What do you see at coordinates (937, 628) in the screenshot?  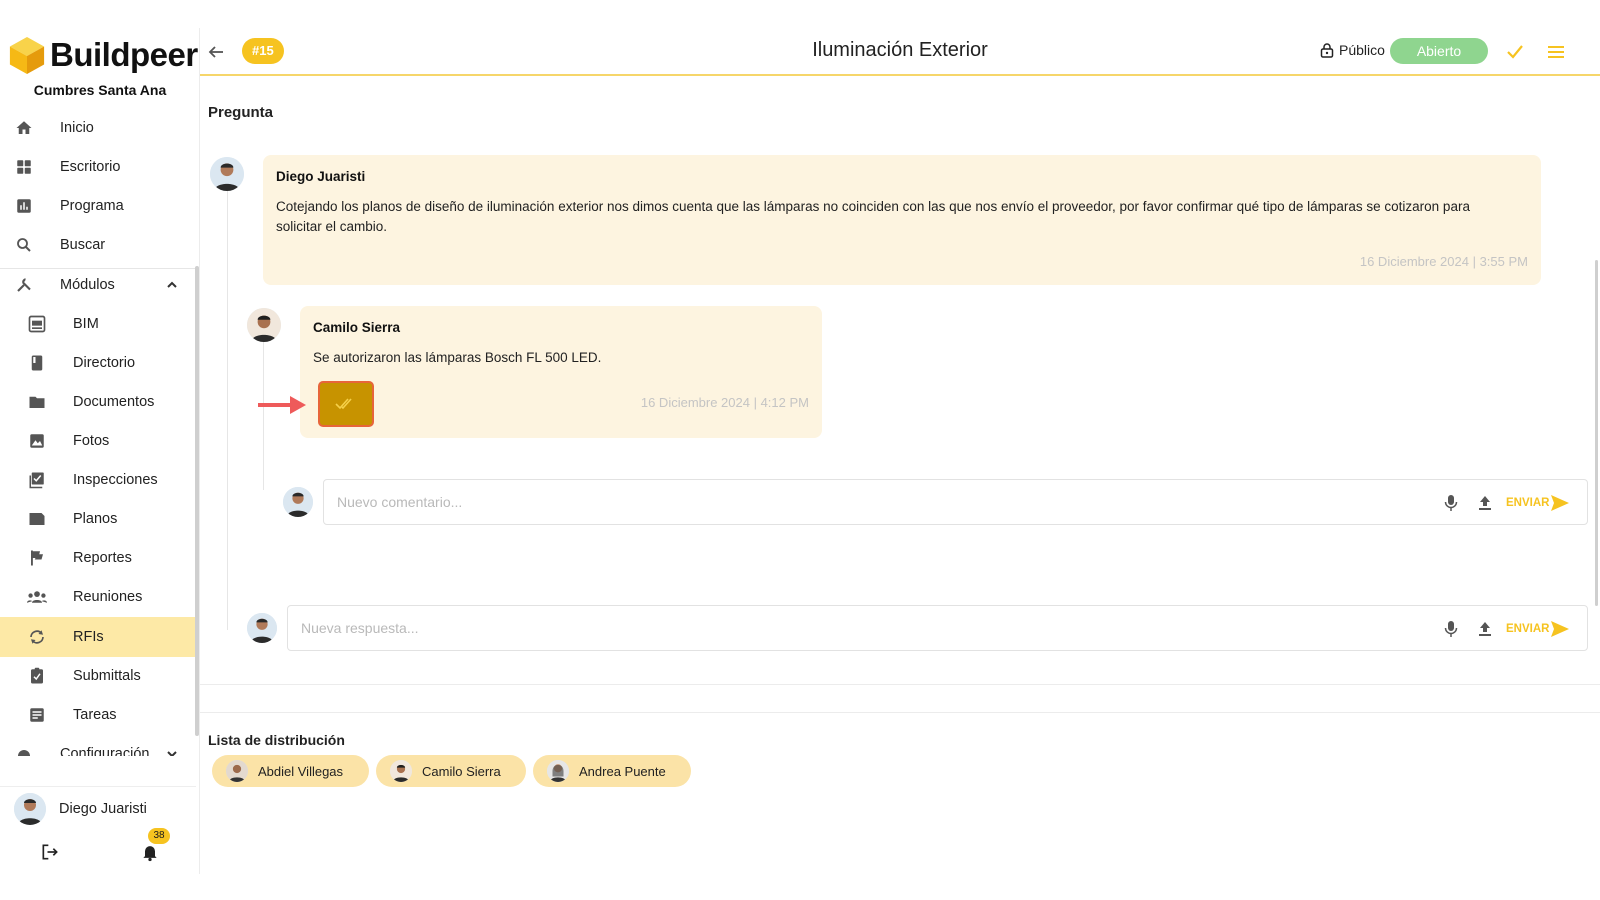 I see `reply-input: Nueva respuesta... ENVIAR` at bounding box center [937, 628].